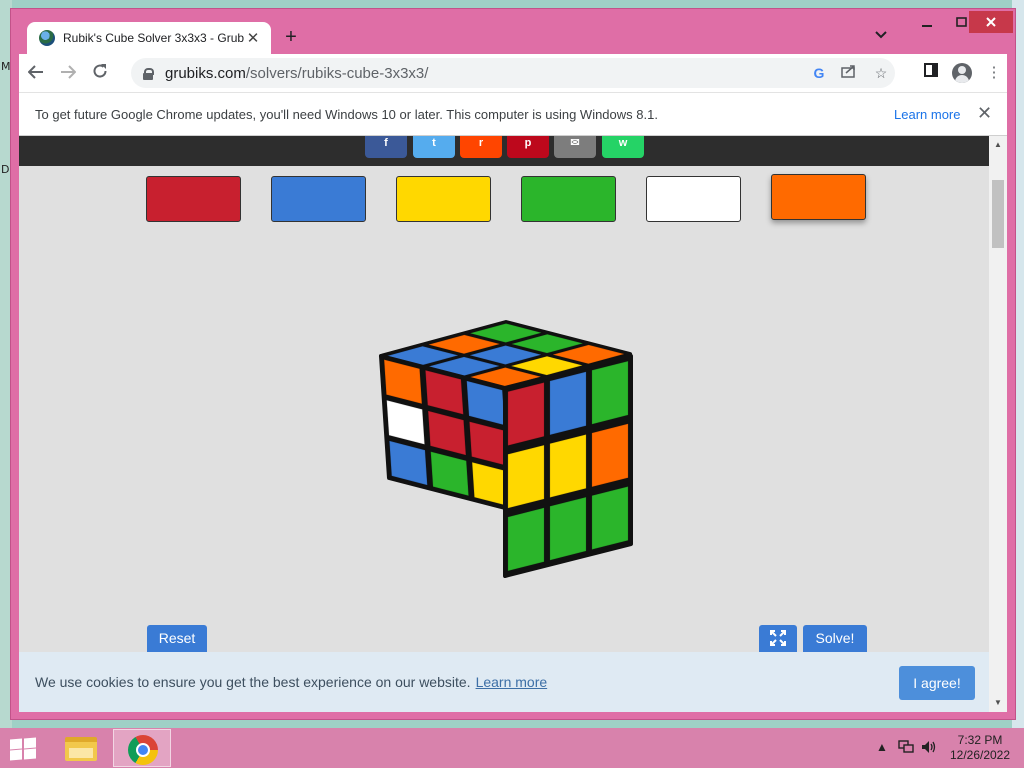 This screenshot has height=768, width=1024. I want to click on page-scrollbar: ▲ ▼, so click(998, 424).